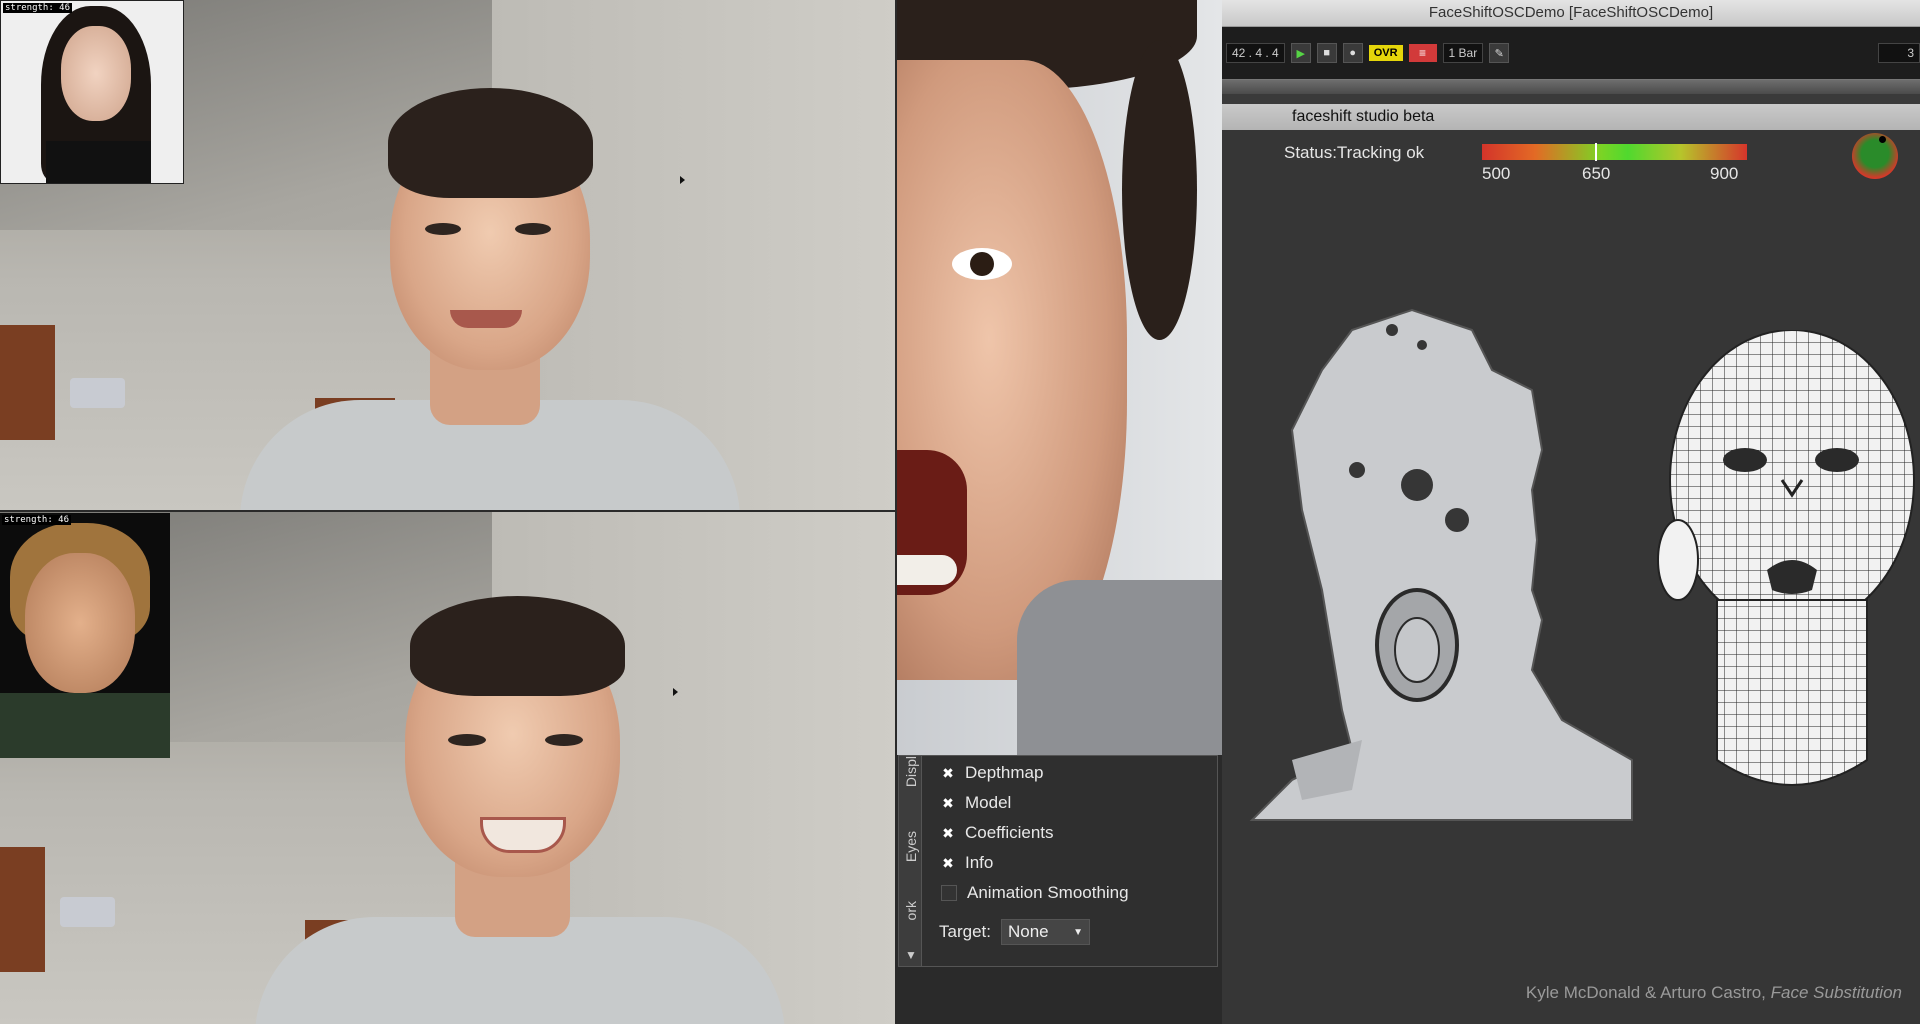 The height and width of the screenshot is (1024, 1920). I want to click on depthmap-label: Depthmap, so click(1004, 772).